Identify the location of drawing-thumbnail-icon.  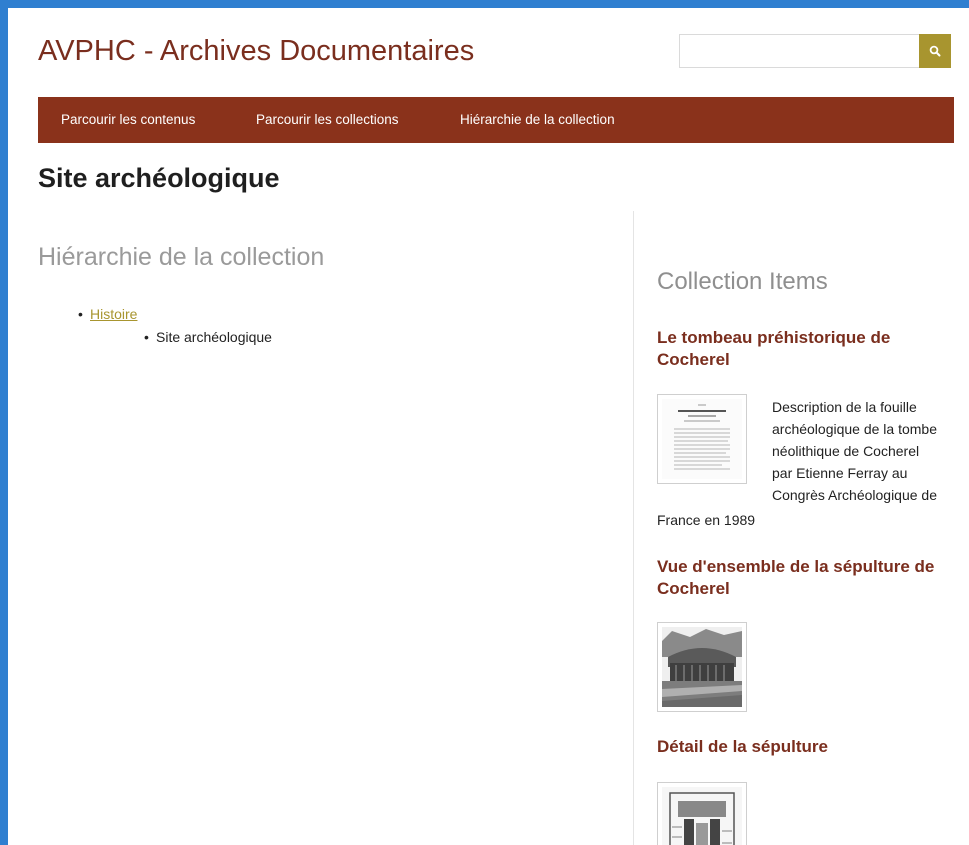
(702, 816).